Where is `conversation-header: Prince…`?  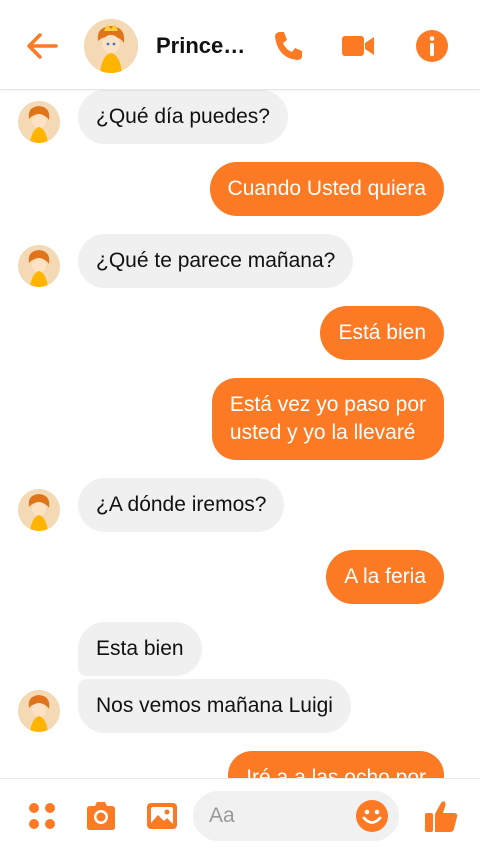 conversation-header: Prince… is located at coordinates (240, 45).